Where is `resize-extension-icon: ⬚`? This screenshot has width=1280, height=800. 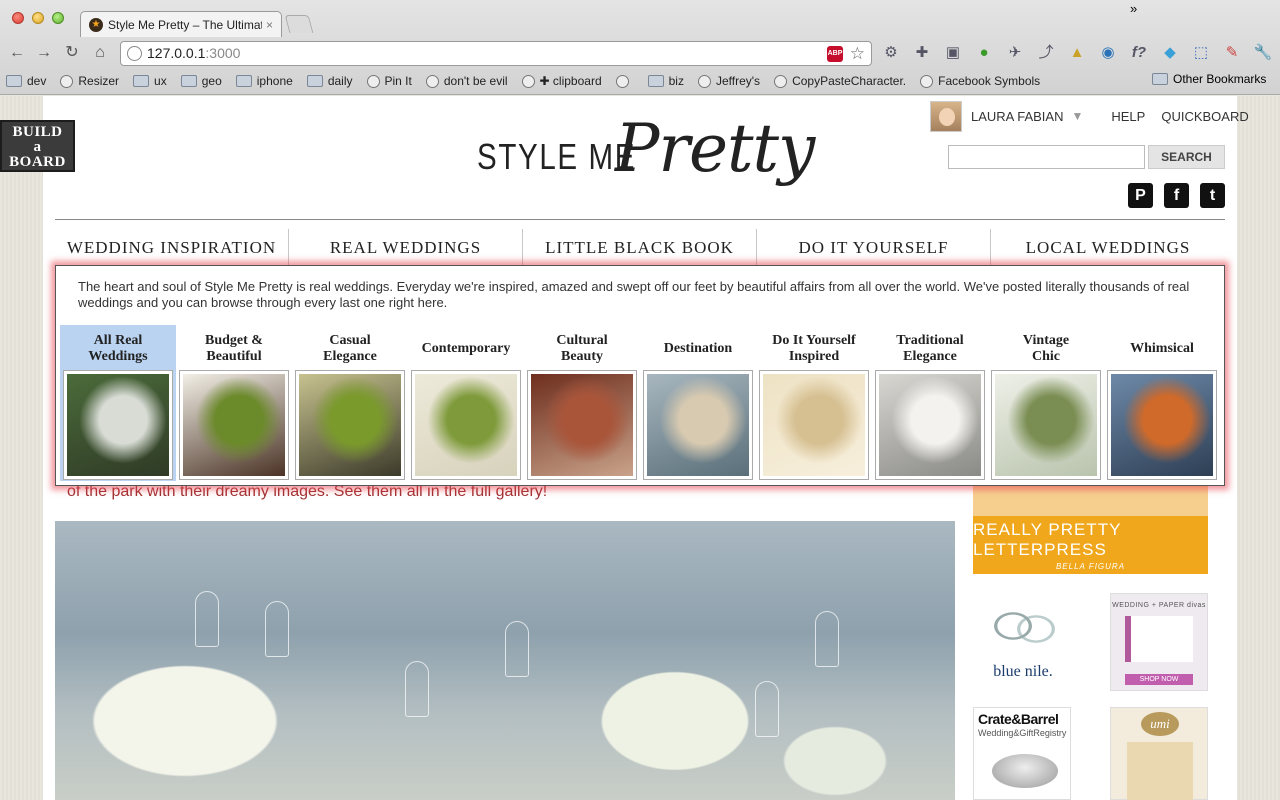
resize-extension-icon: ⬚ is located at coordinates (1201, 53).